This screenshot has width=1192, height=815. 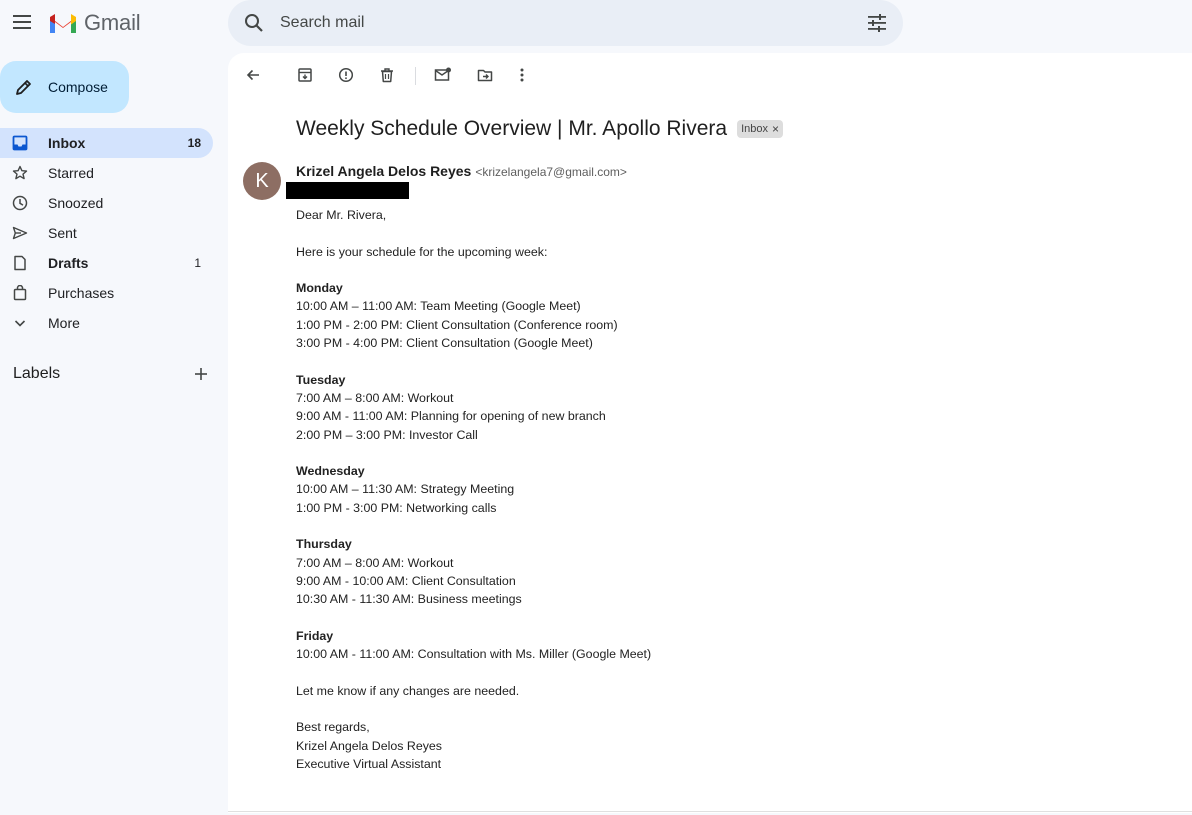 What do you see at coordinates (333, 727) in the screenshot?
I see `signoff: Best regards,` at bounding box center [333, 727].